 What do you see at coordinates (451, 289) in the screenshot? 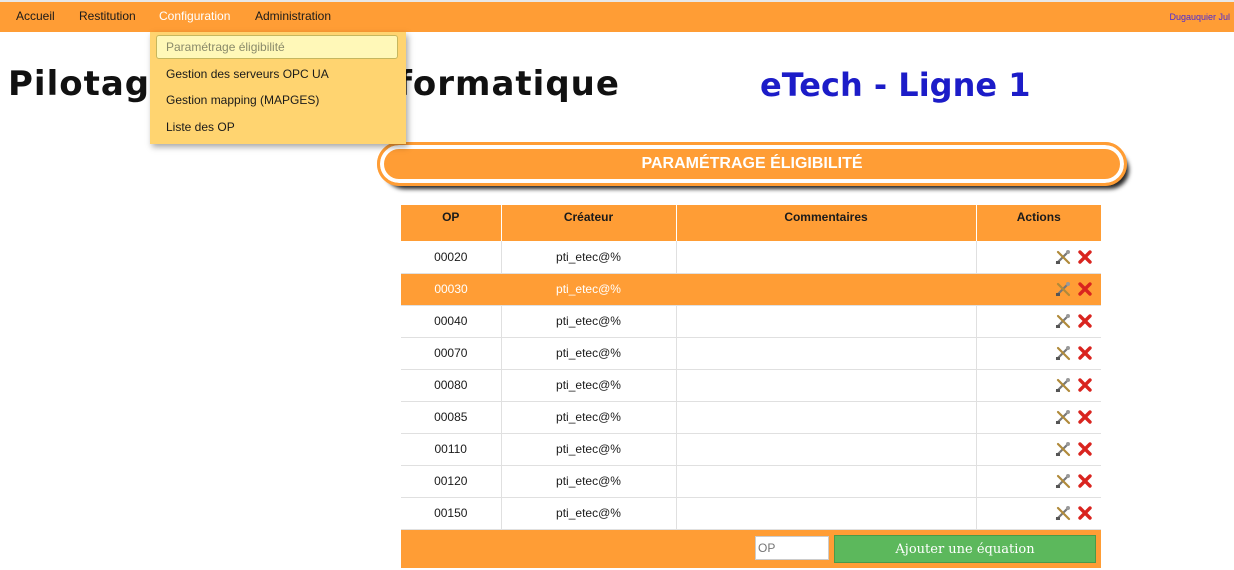
I see `cell-op: 00030` at bounding box center [451, 289].